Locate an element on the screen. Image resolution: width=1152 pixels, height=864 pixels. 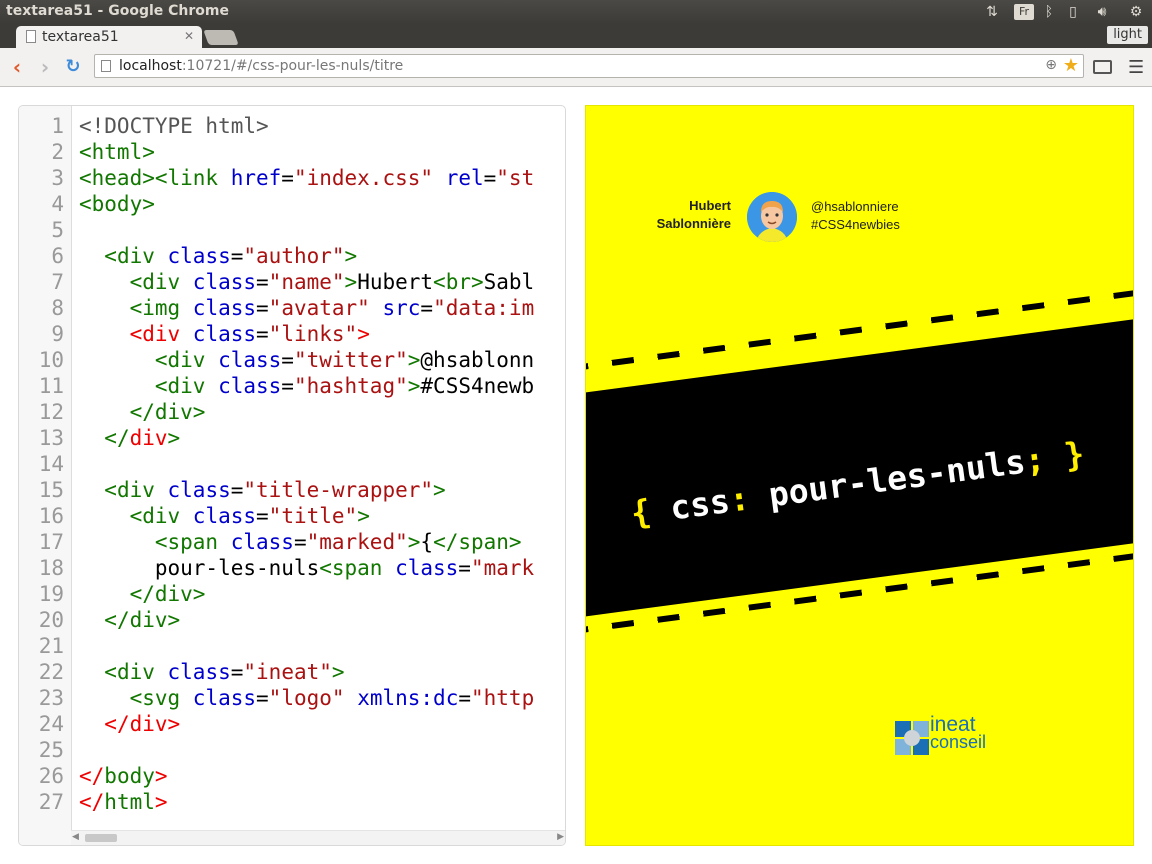
code-token: xmlns:dc is located at coordinates (408, 698).